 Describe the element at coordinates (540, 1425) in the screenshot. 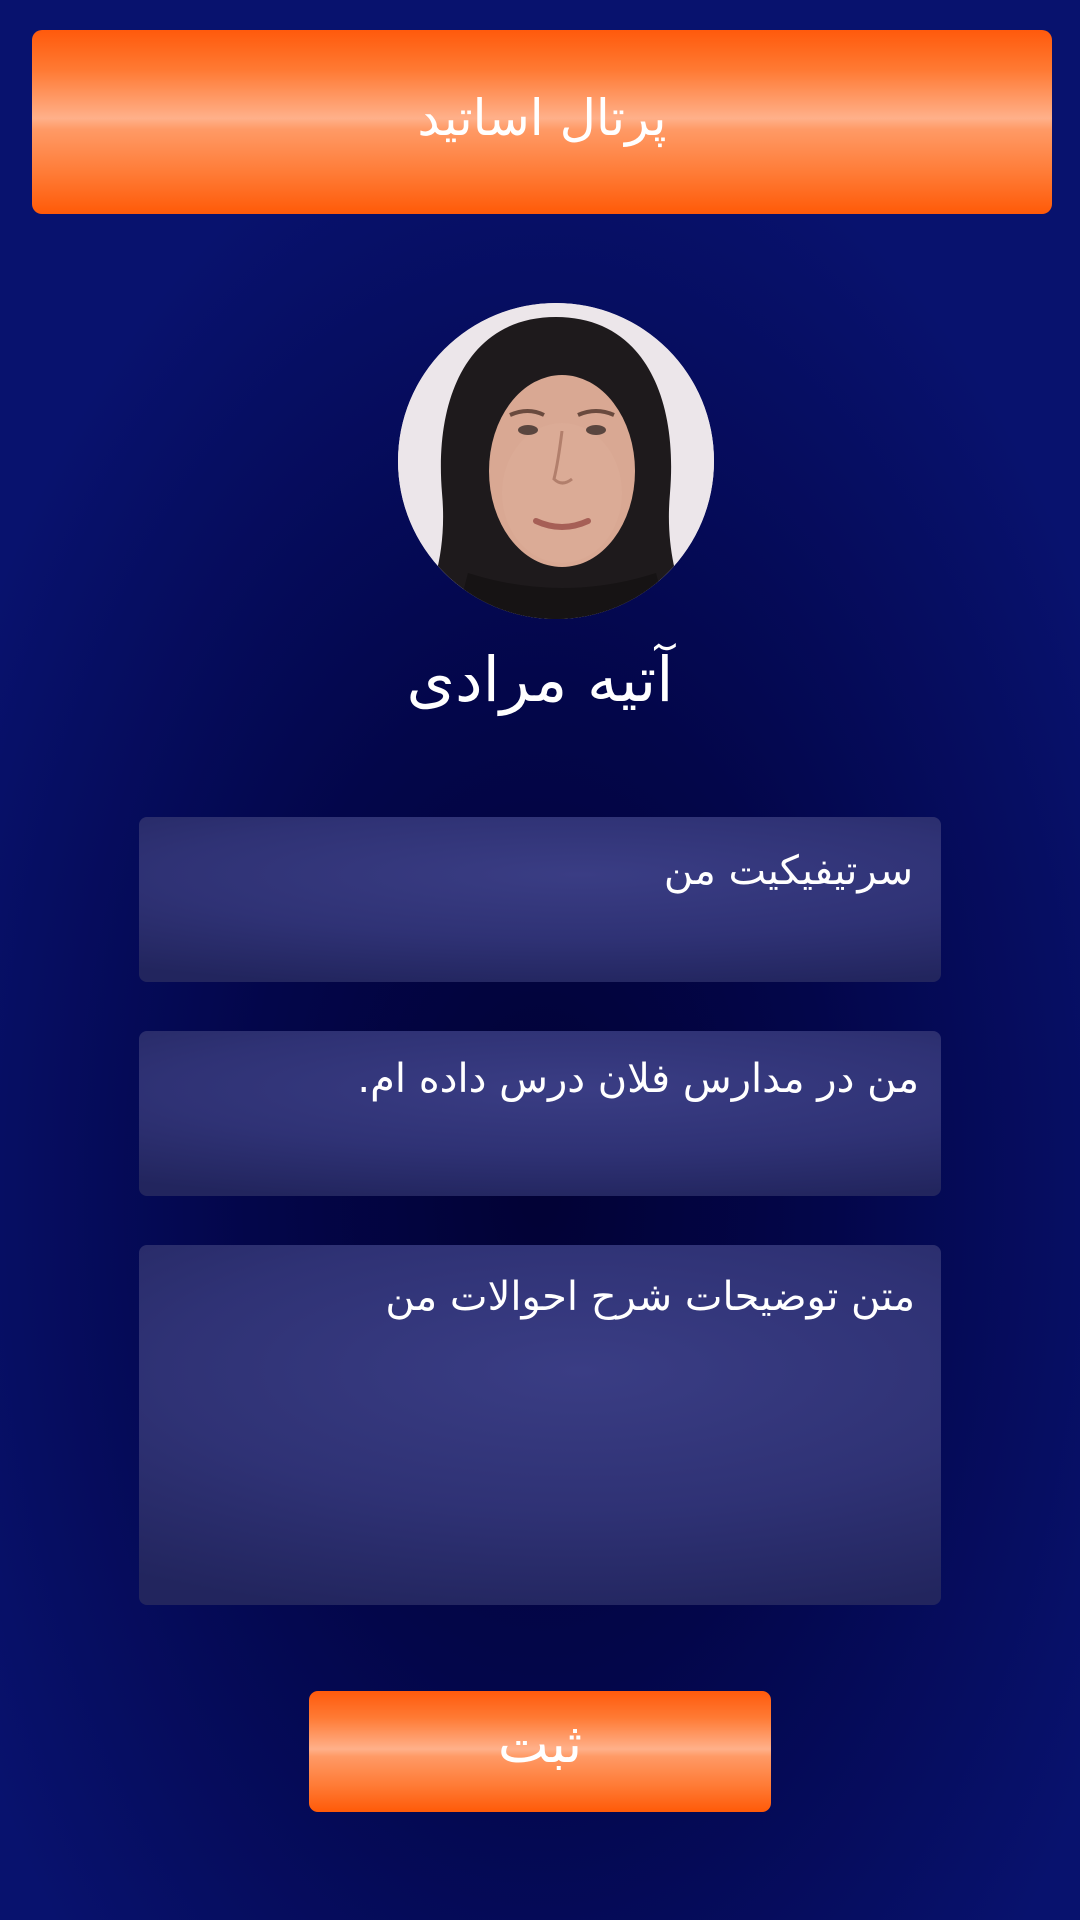

I see `bio-textarea: متن توضیحات شرح احوالات من` at that location.